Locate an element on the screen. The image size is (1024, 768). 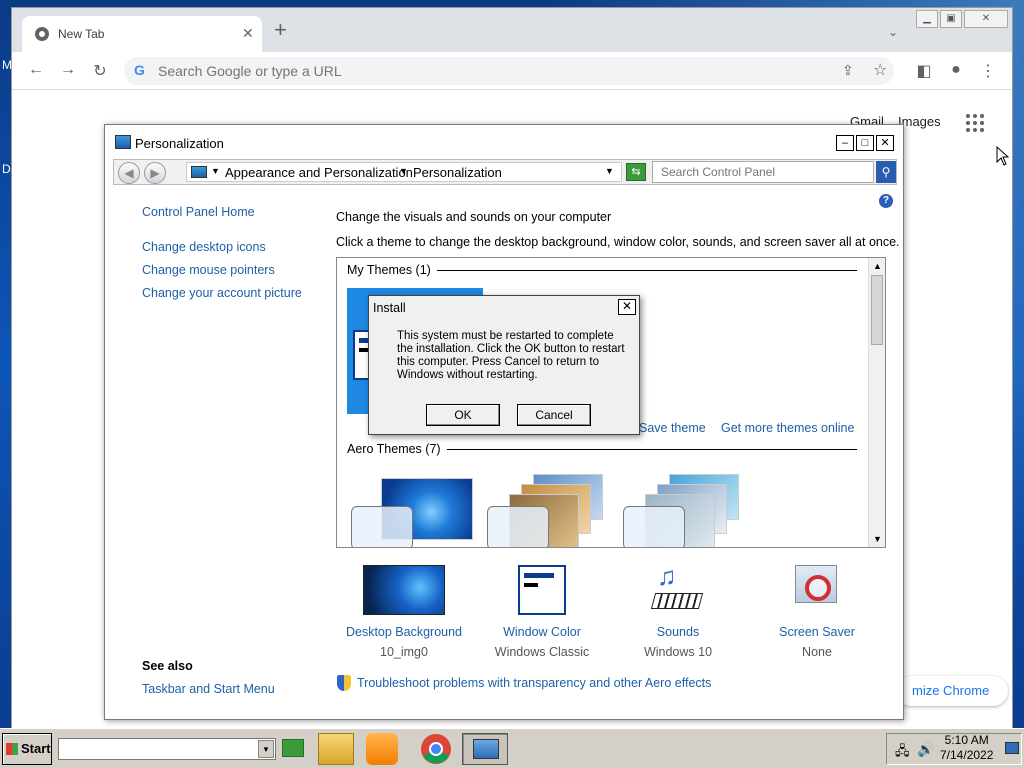
desktop-background-item: Desktop Background 10_img0 is located at coordinates (404, 612).